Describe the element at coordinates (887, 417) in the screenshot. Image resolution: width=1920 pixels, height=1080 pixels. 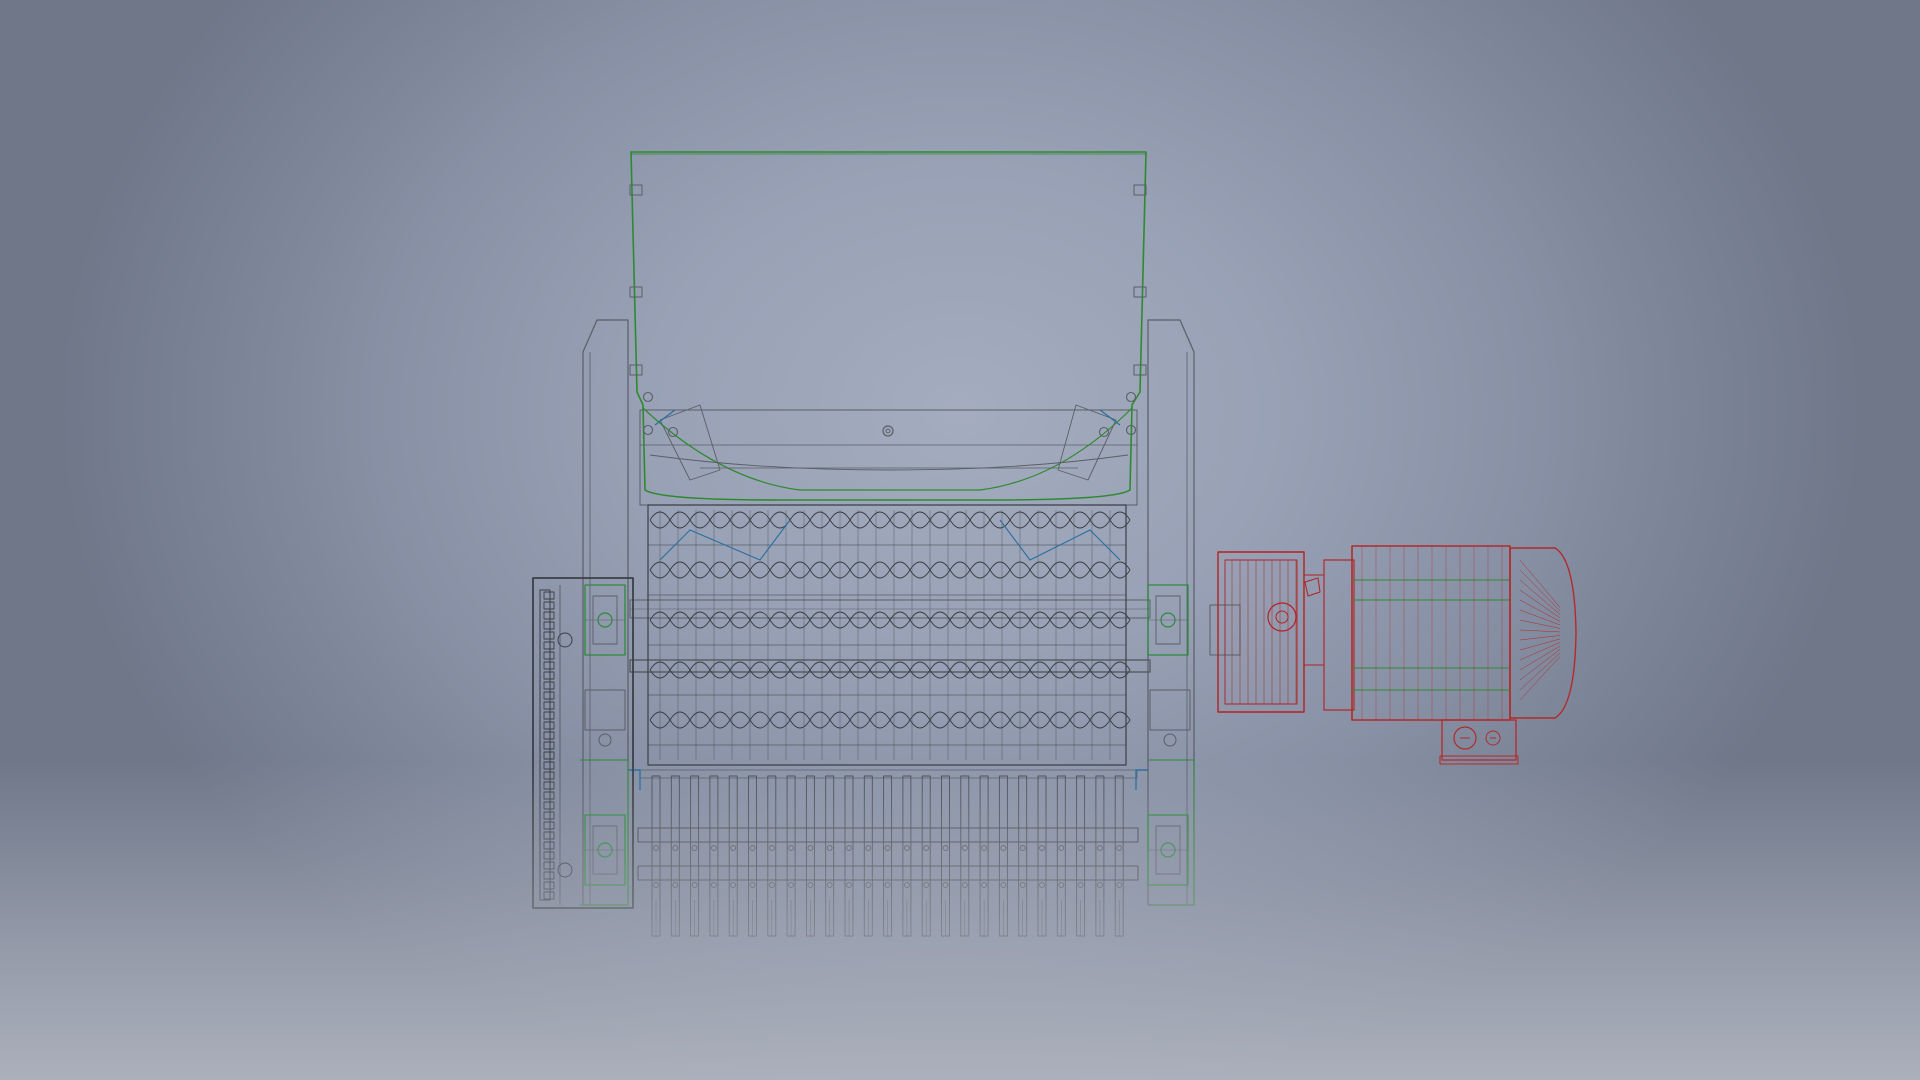
I see `deflector-edges` at that location.